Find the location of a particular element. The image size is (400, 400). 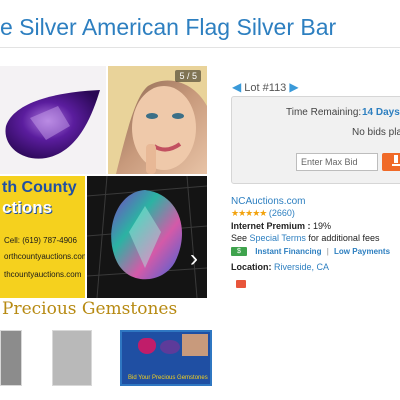

star-rating-icon: ★★★★★ is located at coordinates (249, 213).